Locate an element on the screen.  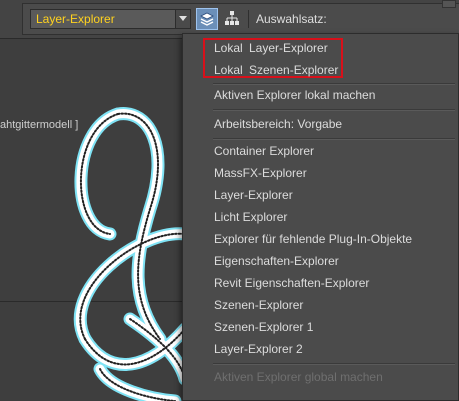
menu-item-make-global: Aktiven Explorer global machen is located at coordinates (298, 377).